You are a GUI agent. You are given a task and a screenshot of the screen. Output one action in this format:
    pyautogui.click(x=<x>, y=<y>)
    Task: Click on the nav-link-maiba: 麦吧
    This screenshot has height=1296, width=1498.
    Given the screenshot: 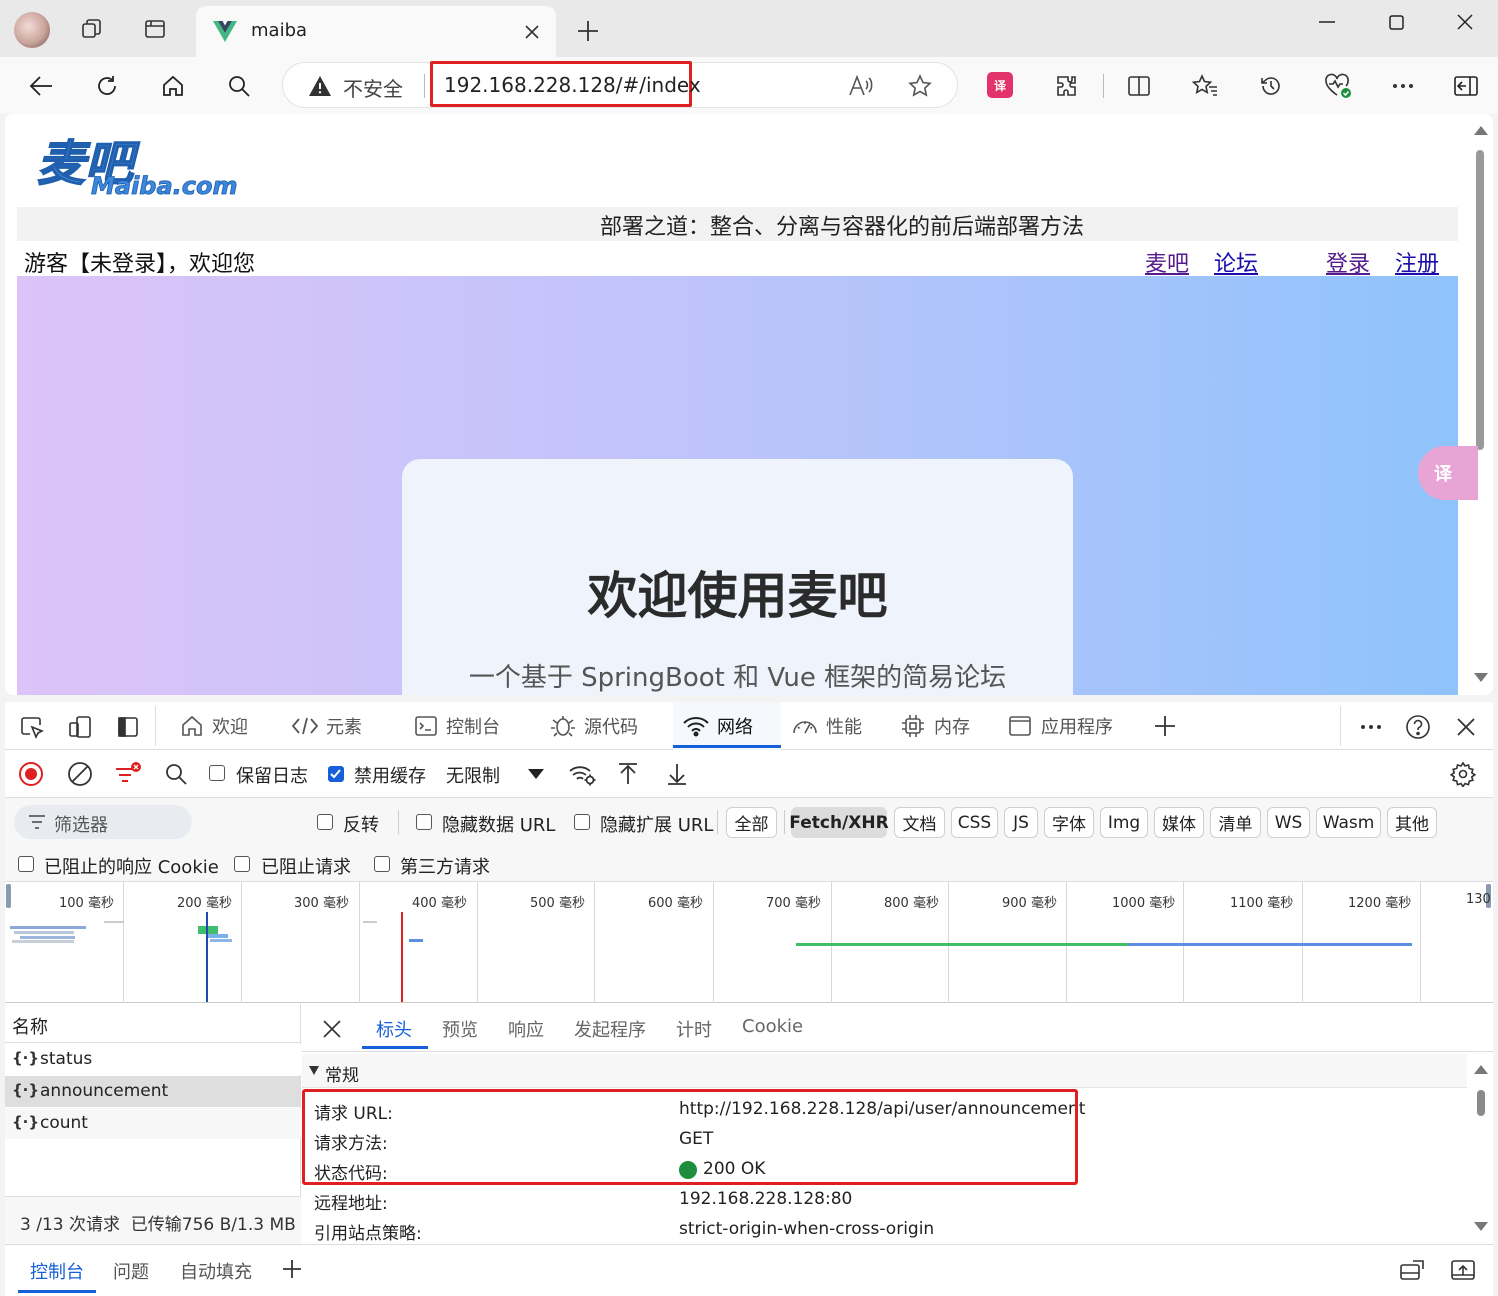 What is the action you would take?
    pyautogui.click(x=1167, y=262)
    